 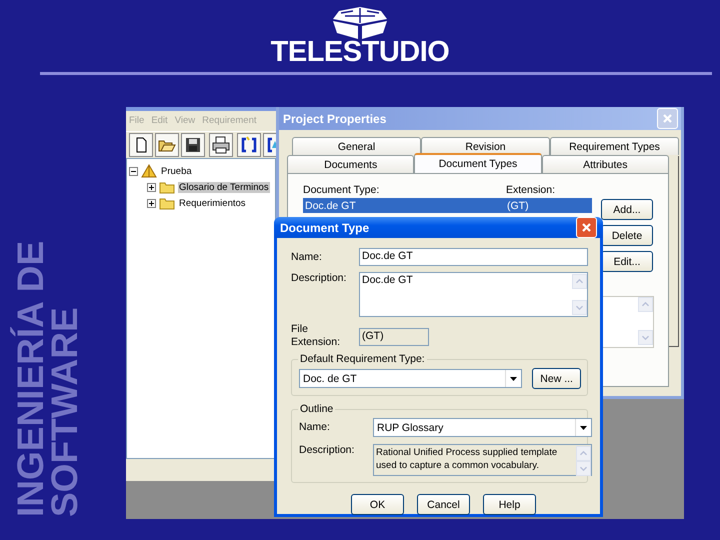 What do you see at coordinates (317, 409) in the screenshot?
I see `group-label: Outline` at bounding box center [317, 409].